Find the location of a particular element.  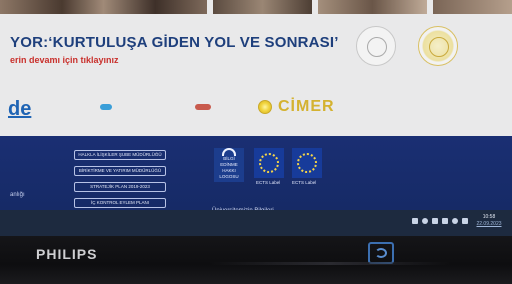

partner-logo-arti is located at coordinates (106, 107).